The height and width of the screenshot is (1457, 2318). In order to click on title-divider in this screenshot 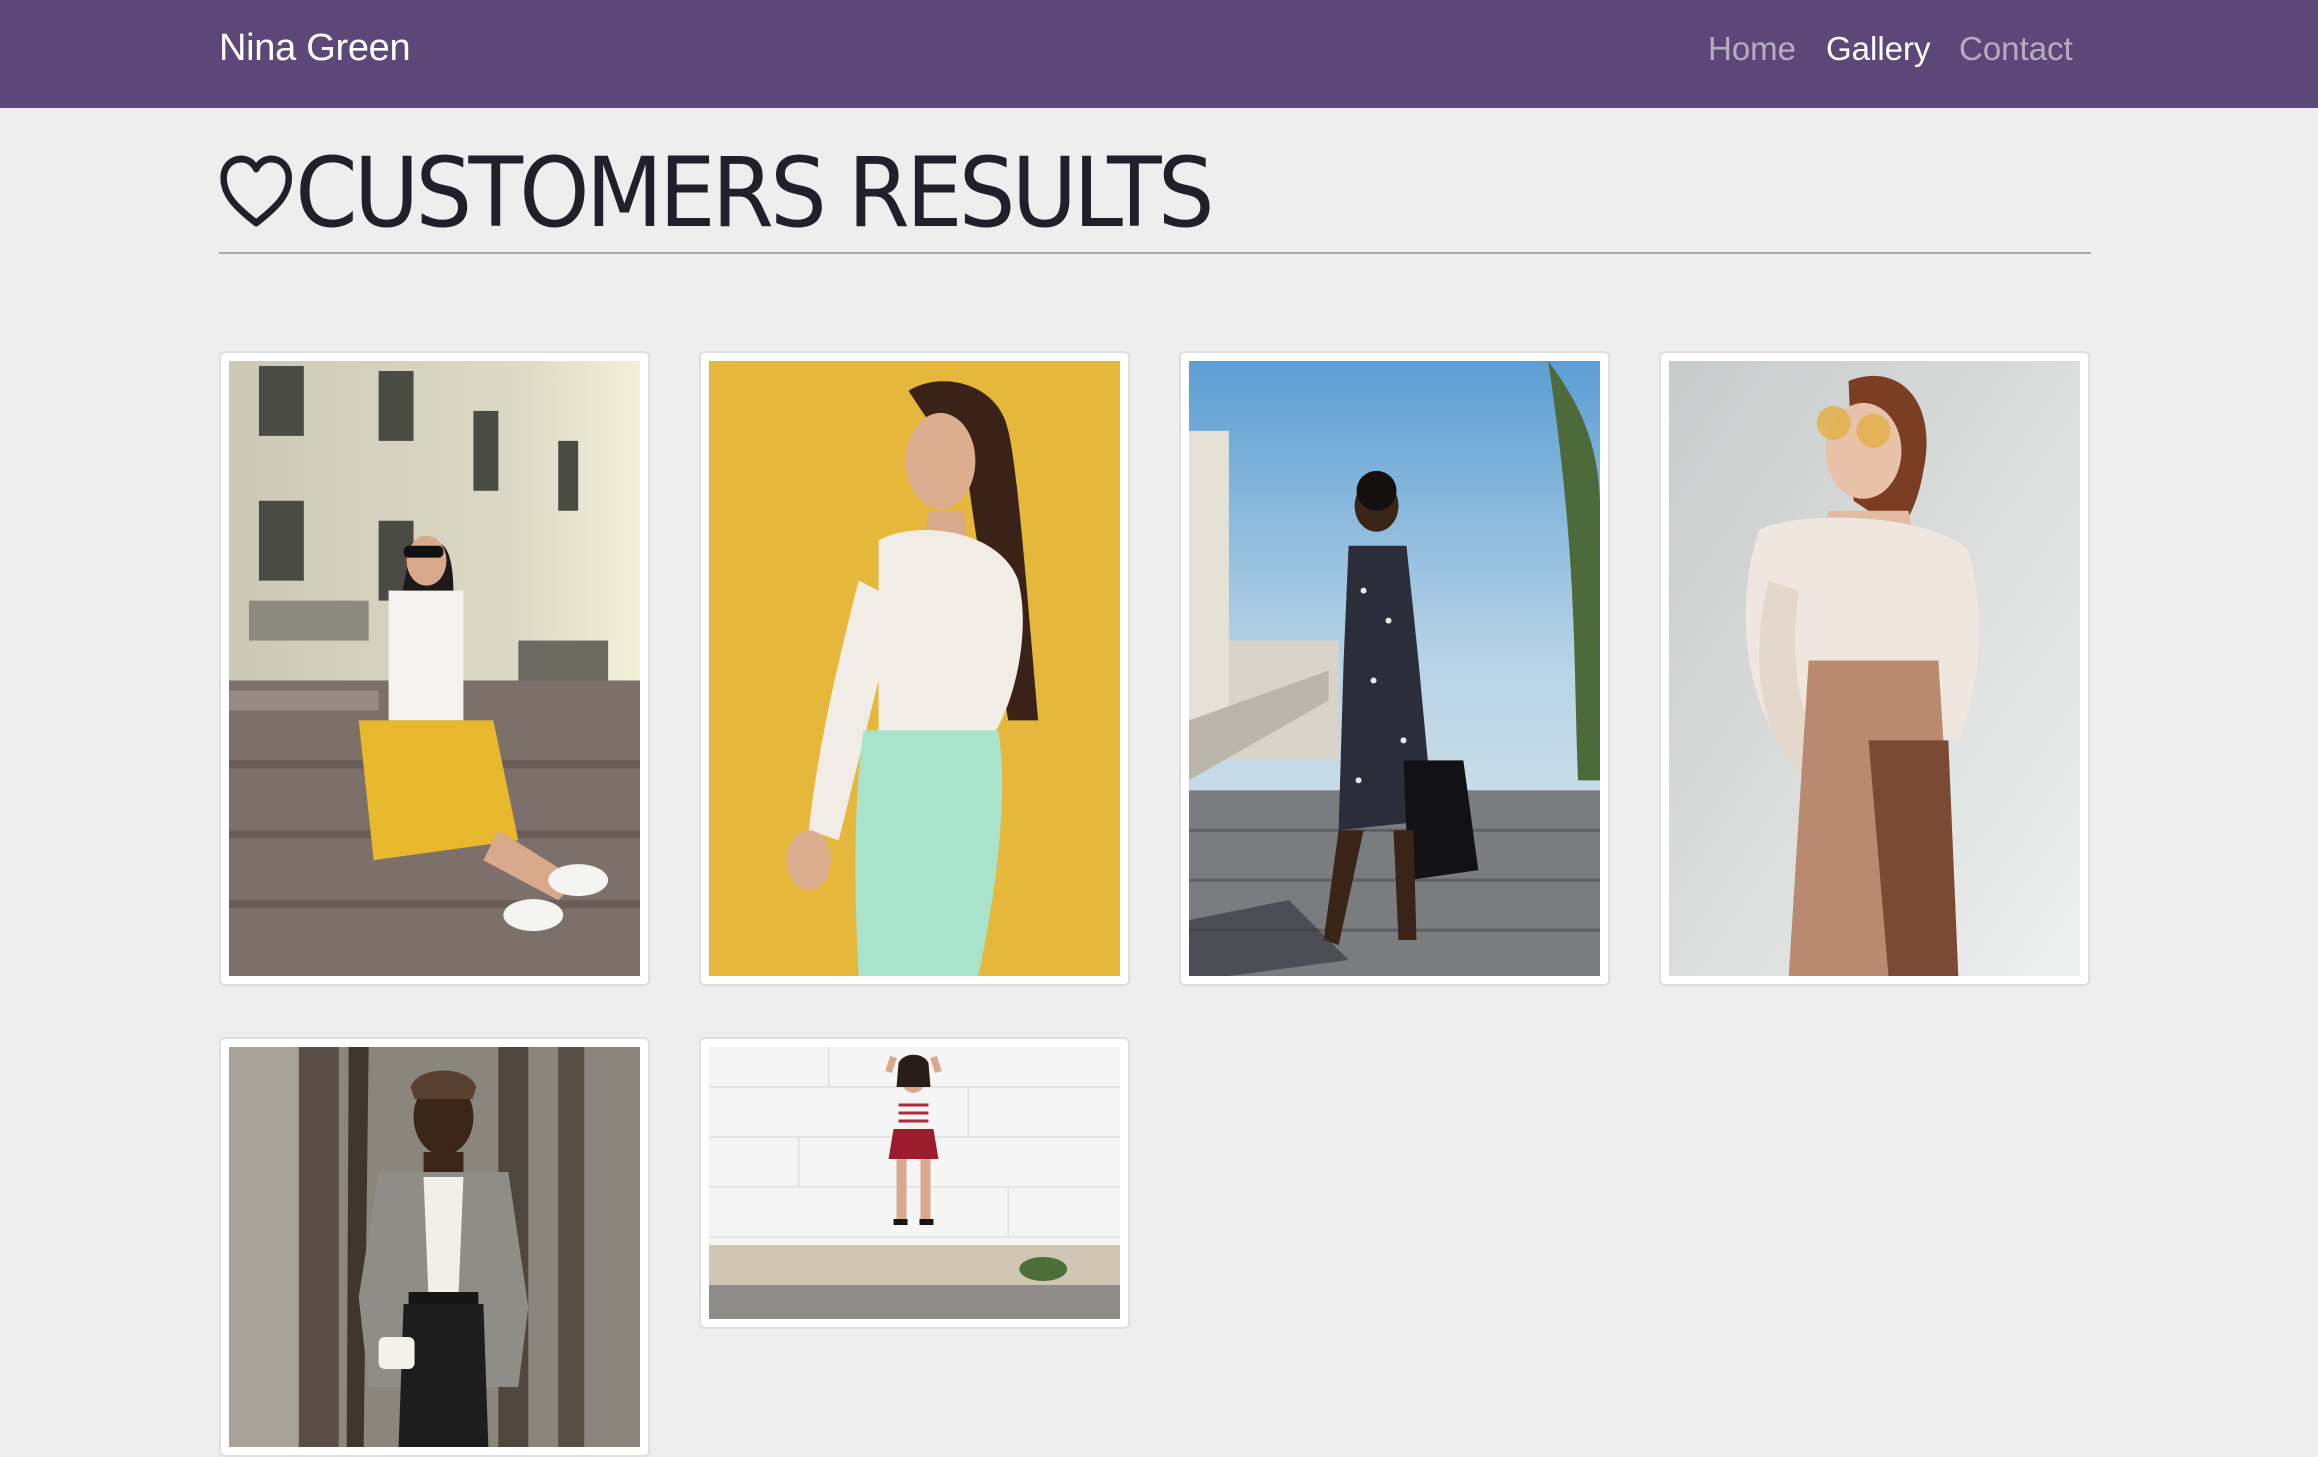, I will do `click(1155, 253)`.